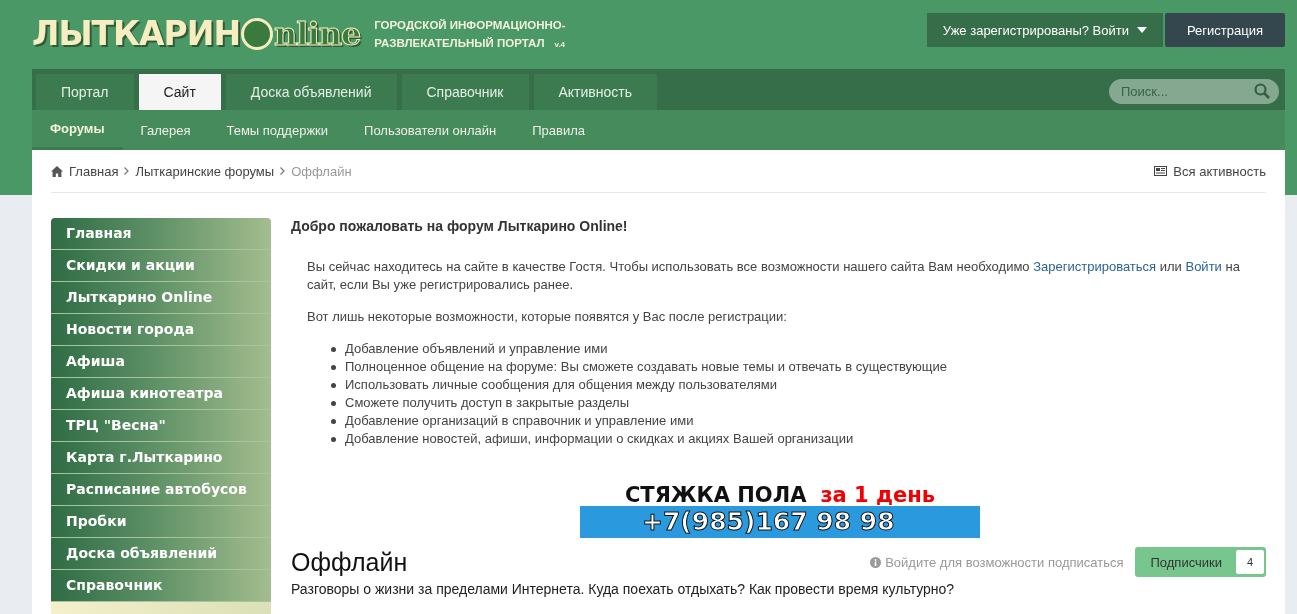 The height and width of the screenshot is (614, 1297). I want to click on banner-phone: +7(985)167 98 98, so click(780, 522).